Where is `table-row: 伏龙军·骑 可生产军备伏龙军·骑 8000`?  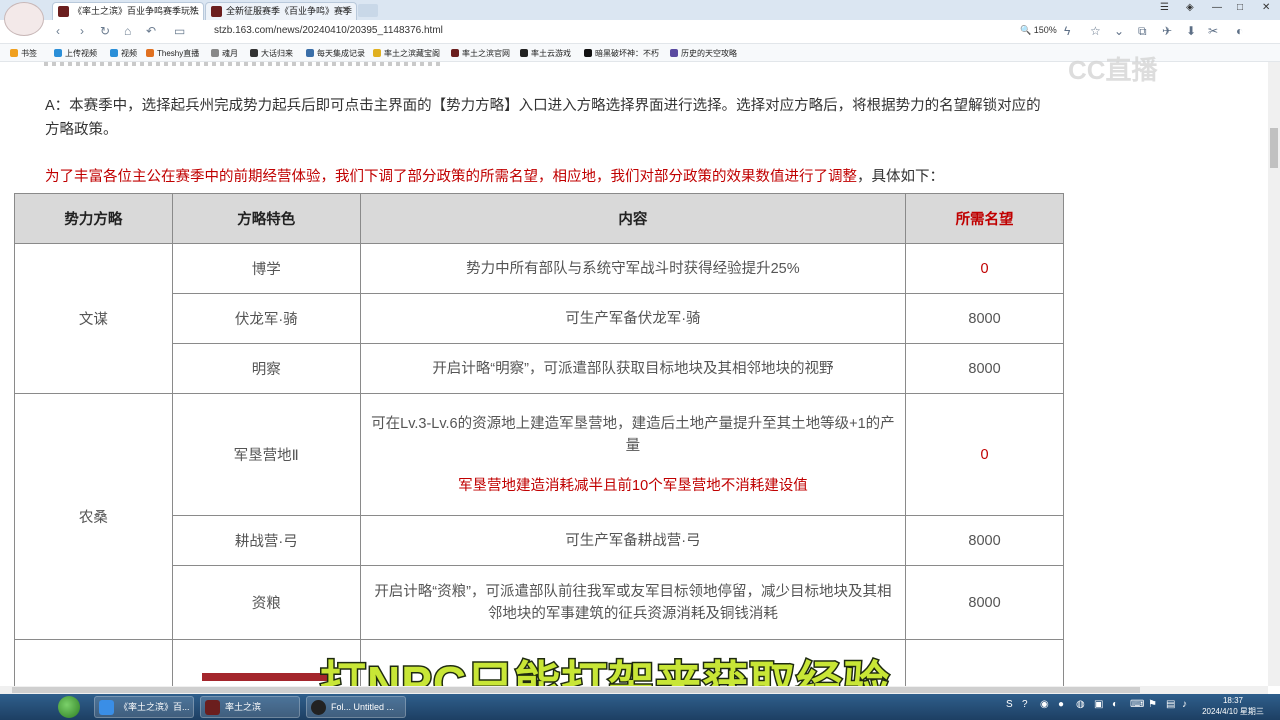
table-row: 伏龙军·骑 可生产军备伏龙军·骑 8000 is located at coordinates (539, 318).